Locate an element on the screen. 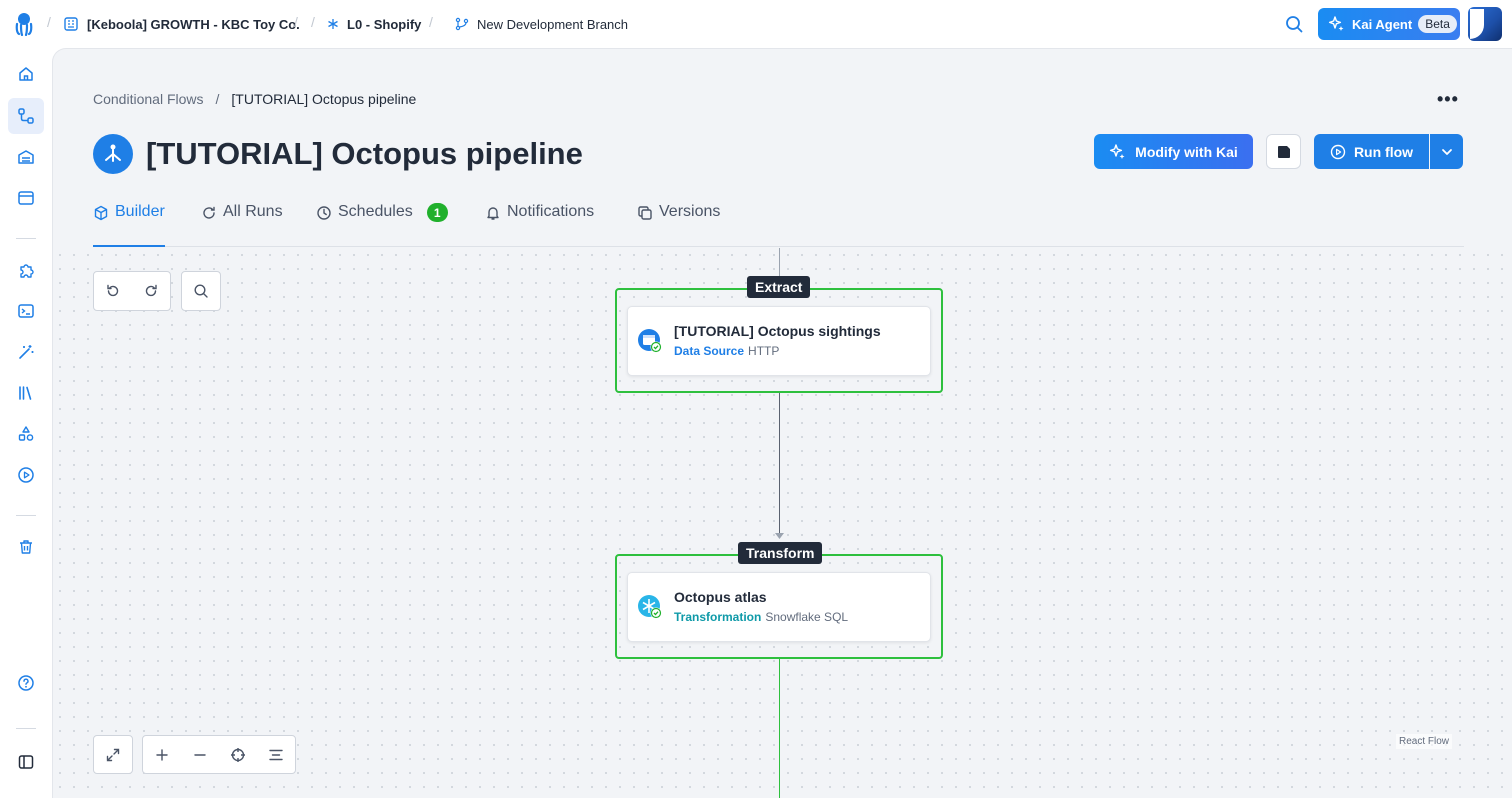  tab-label: Versions is located at coordinates (690, 211).